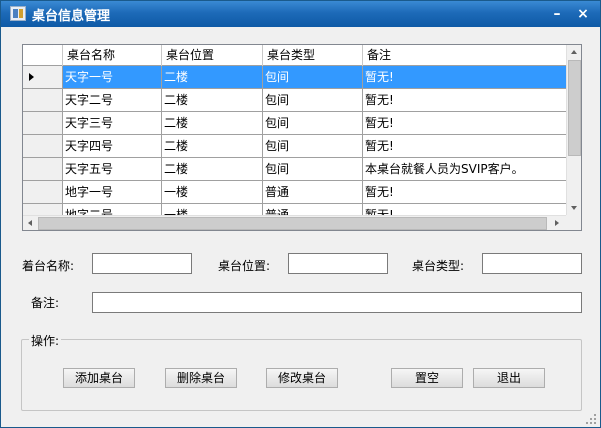 The image size is (601, 428). What do you see at coordinates (427, 378) in the screenshot?
I see `clear-button: 置空` at bounding box center [427, 378].